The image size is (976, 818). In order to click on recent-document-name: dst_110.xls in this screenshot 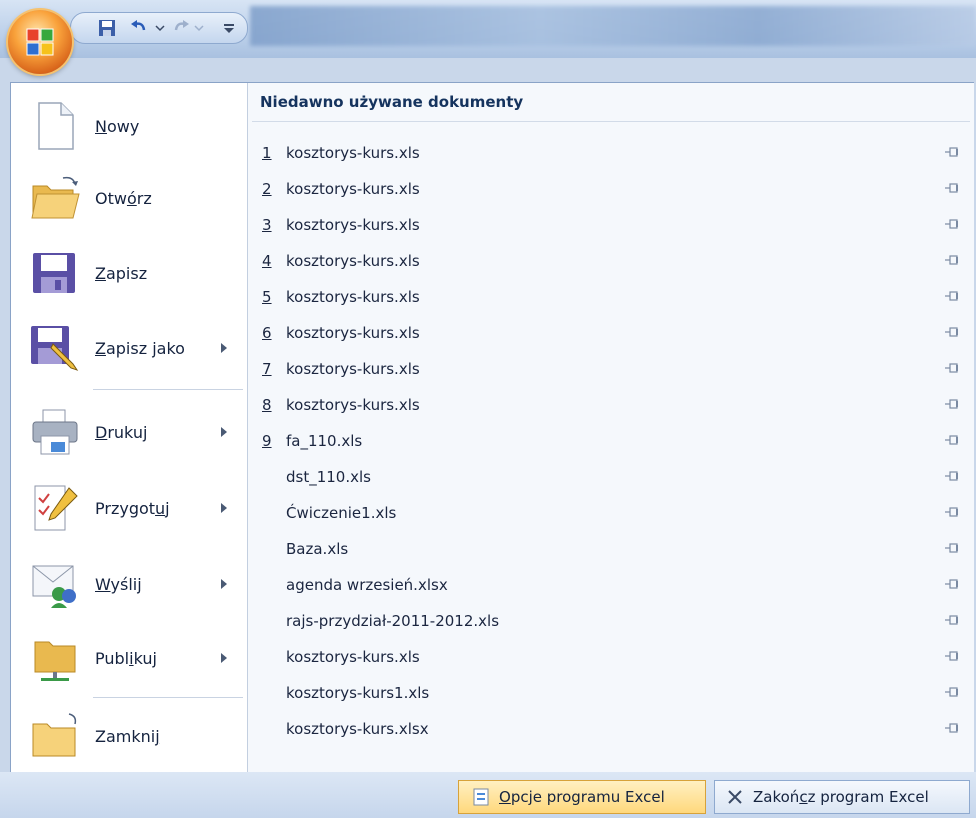, I will do `click(328, 477)`.